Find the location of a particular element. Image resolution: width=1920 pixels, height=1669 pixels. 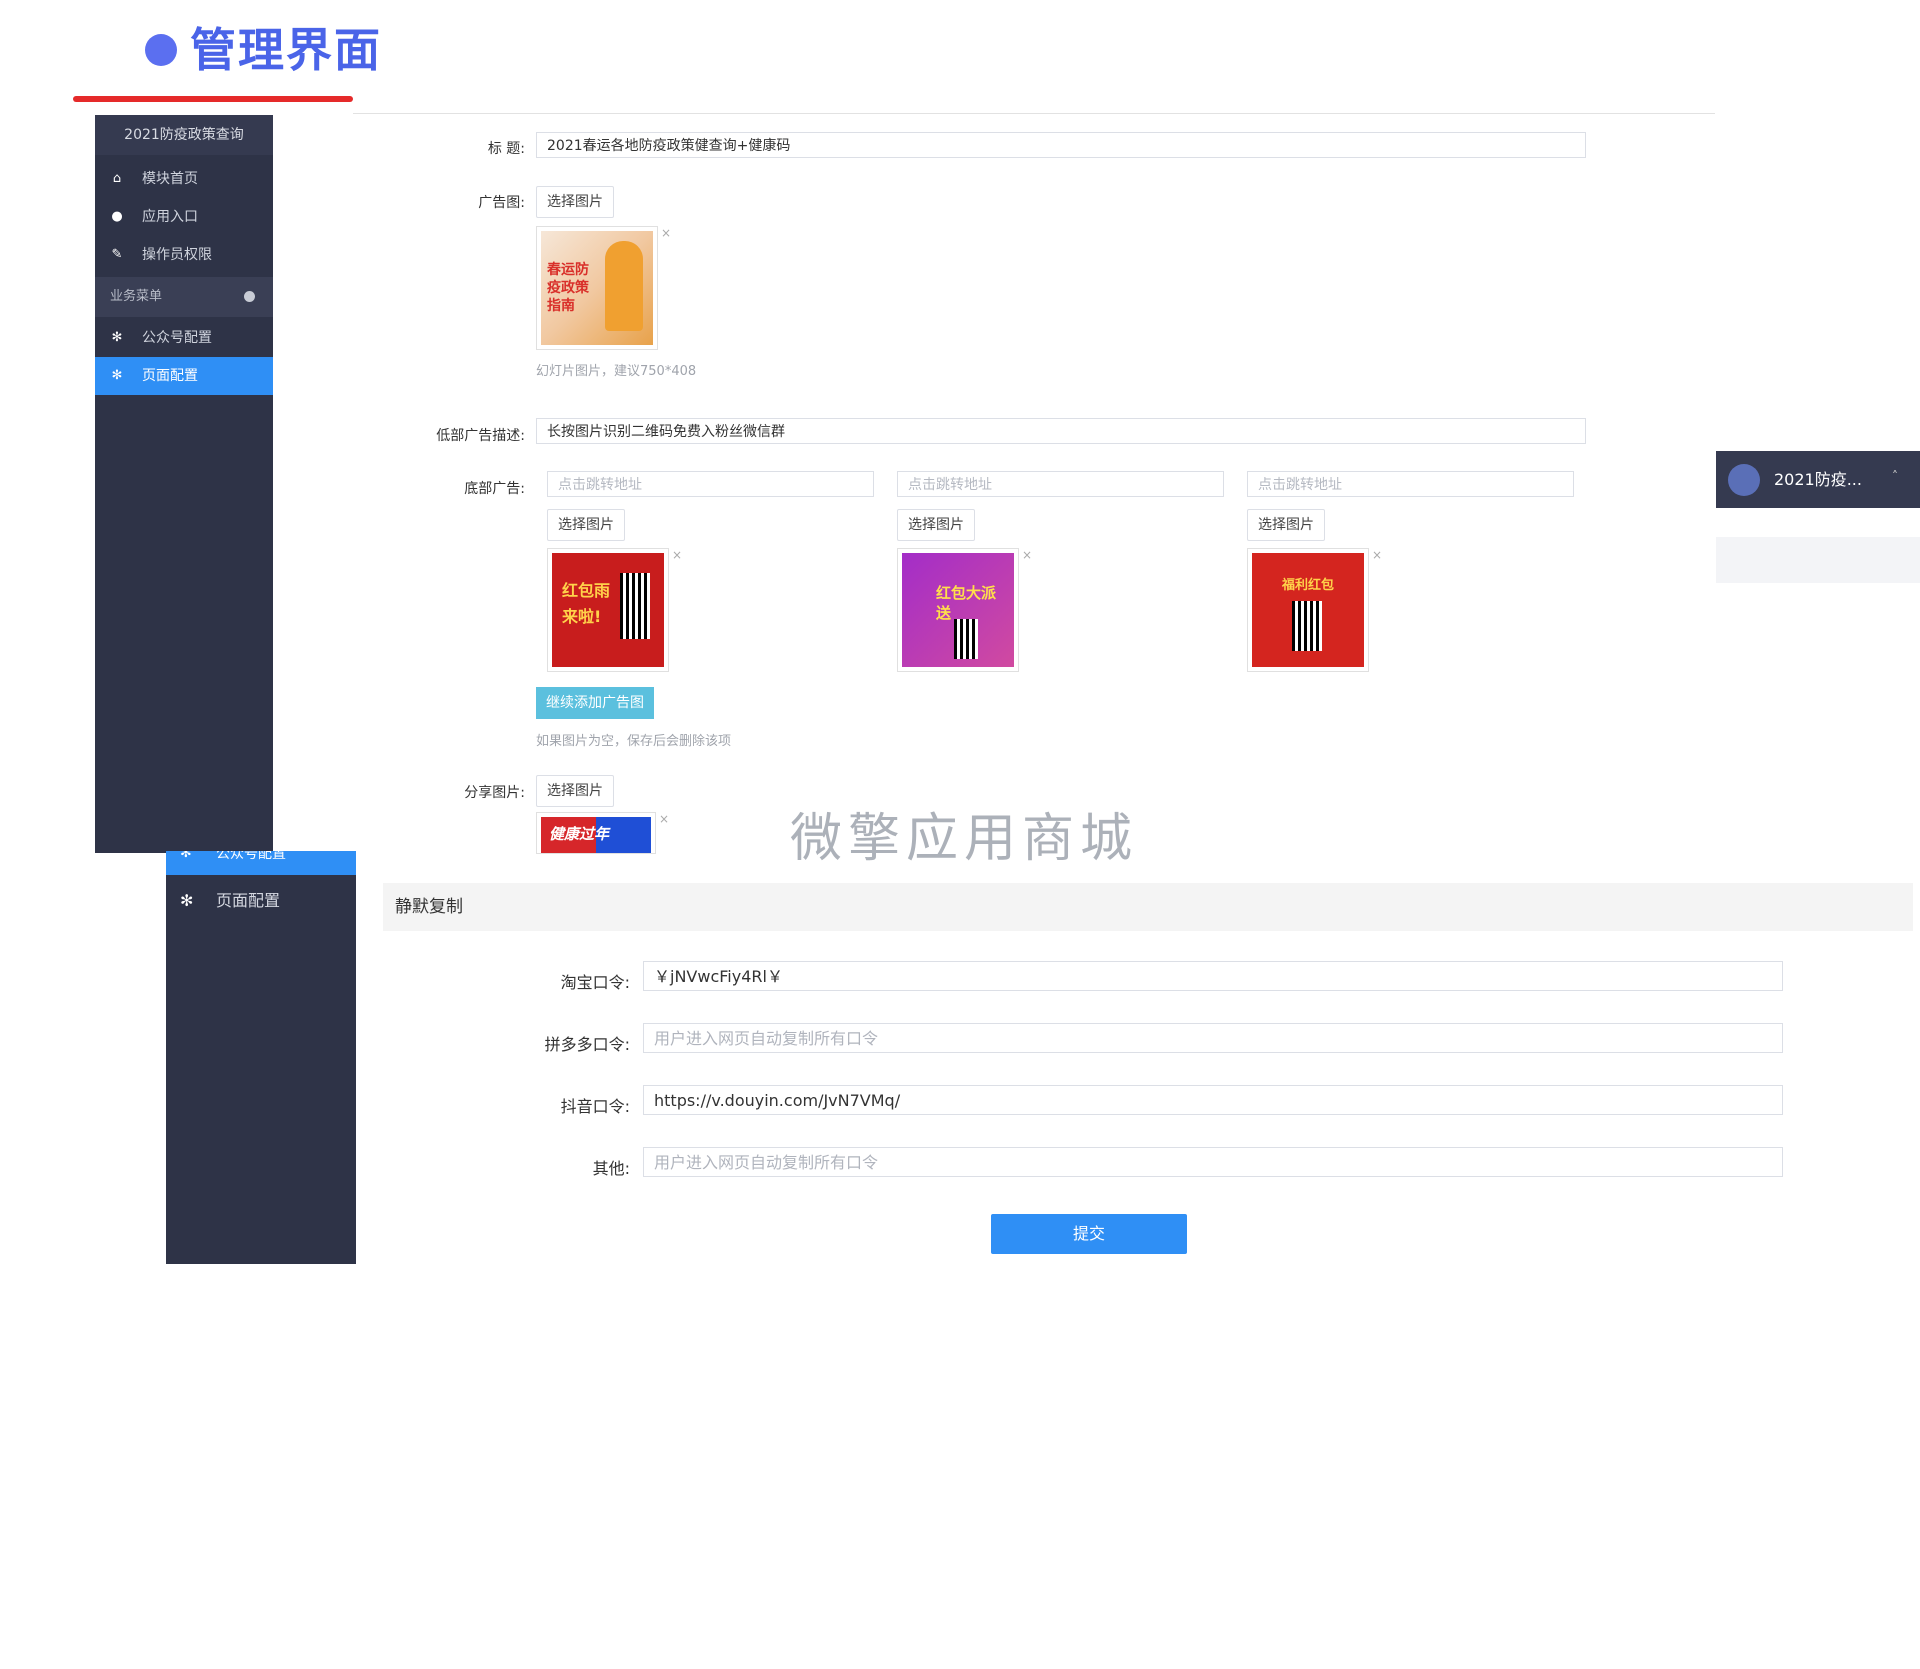

bottom-ad-thumbnail: 福利红包 is located at coordinates (1308, 610).